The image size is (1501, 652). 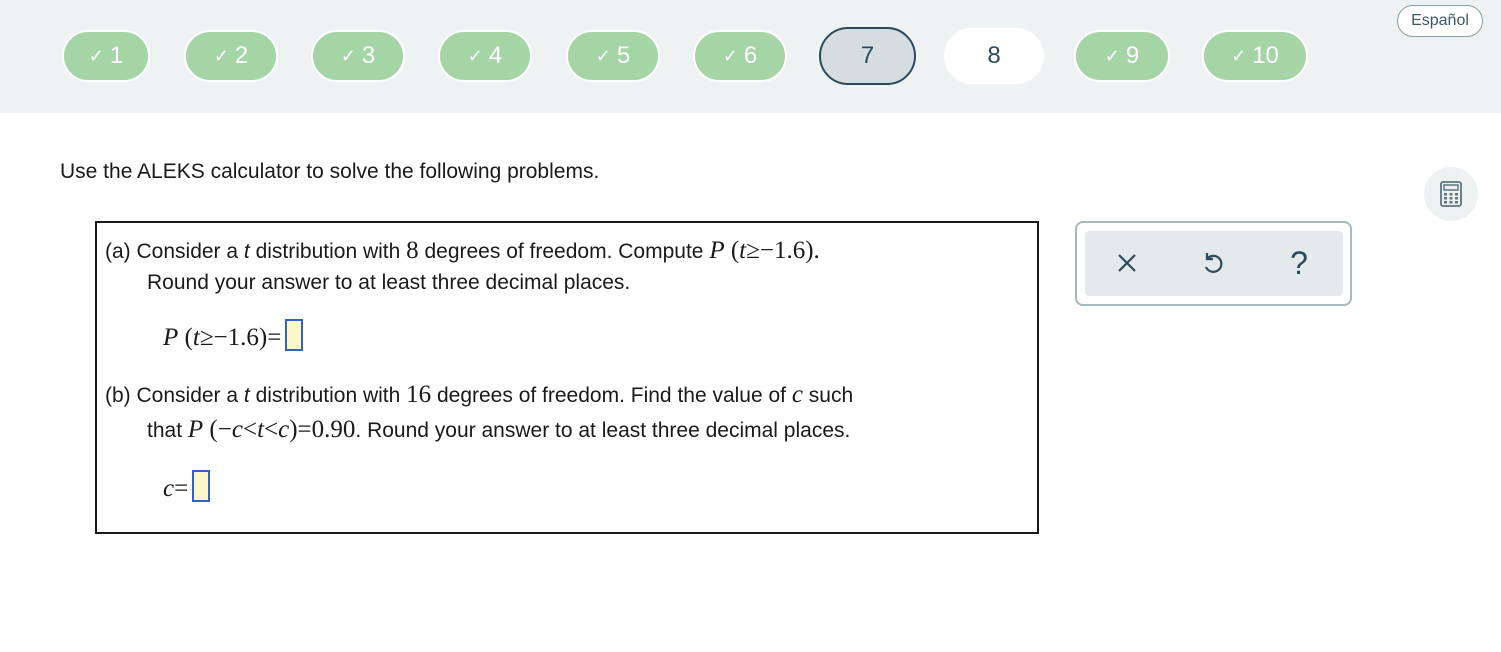 What do you see at coordinates (1299, 263) in the screenshot?
I see `help-button: ?` at bounding box center [1299, 263].